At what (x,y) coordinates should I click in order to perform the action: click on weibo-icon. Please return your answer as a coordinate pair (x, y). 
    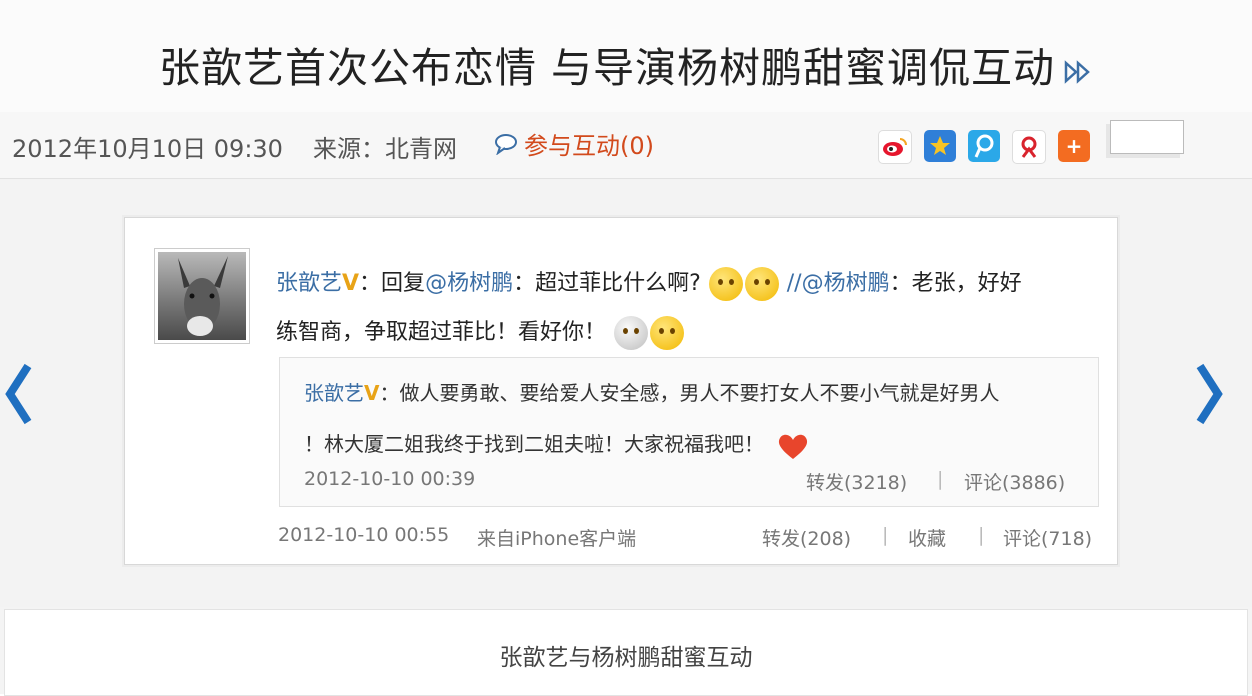
    Looking at the image, I should click on (895, 147).